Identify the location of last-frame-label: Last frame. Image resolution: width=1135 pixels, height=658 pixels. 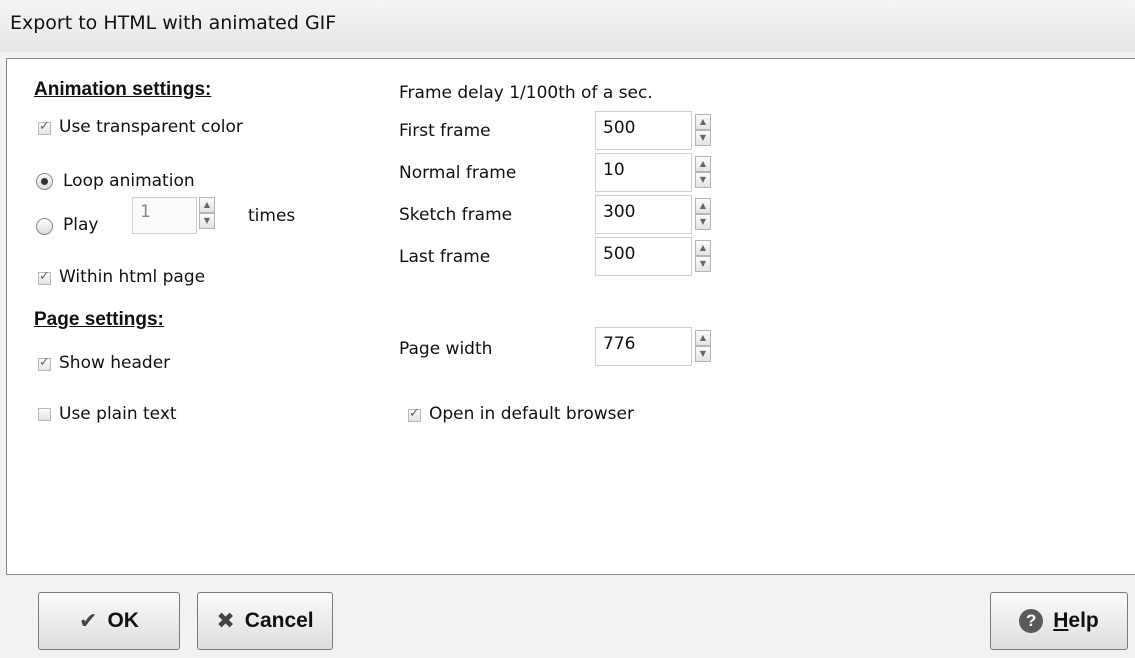
(445, 257).